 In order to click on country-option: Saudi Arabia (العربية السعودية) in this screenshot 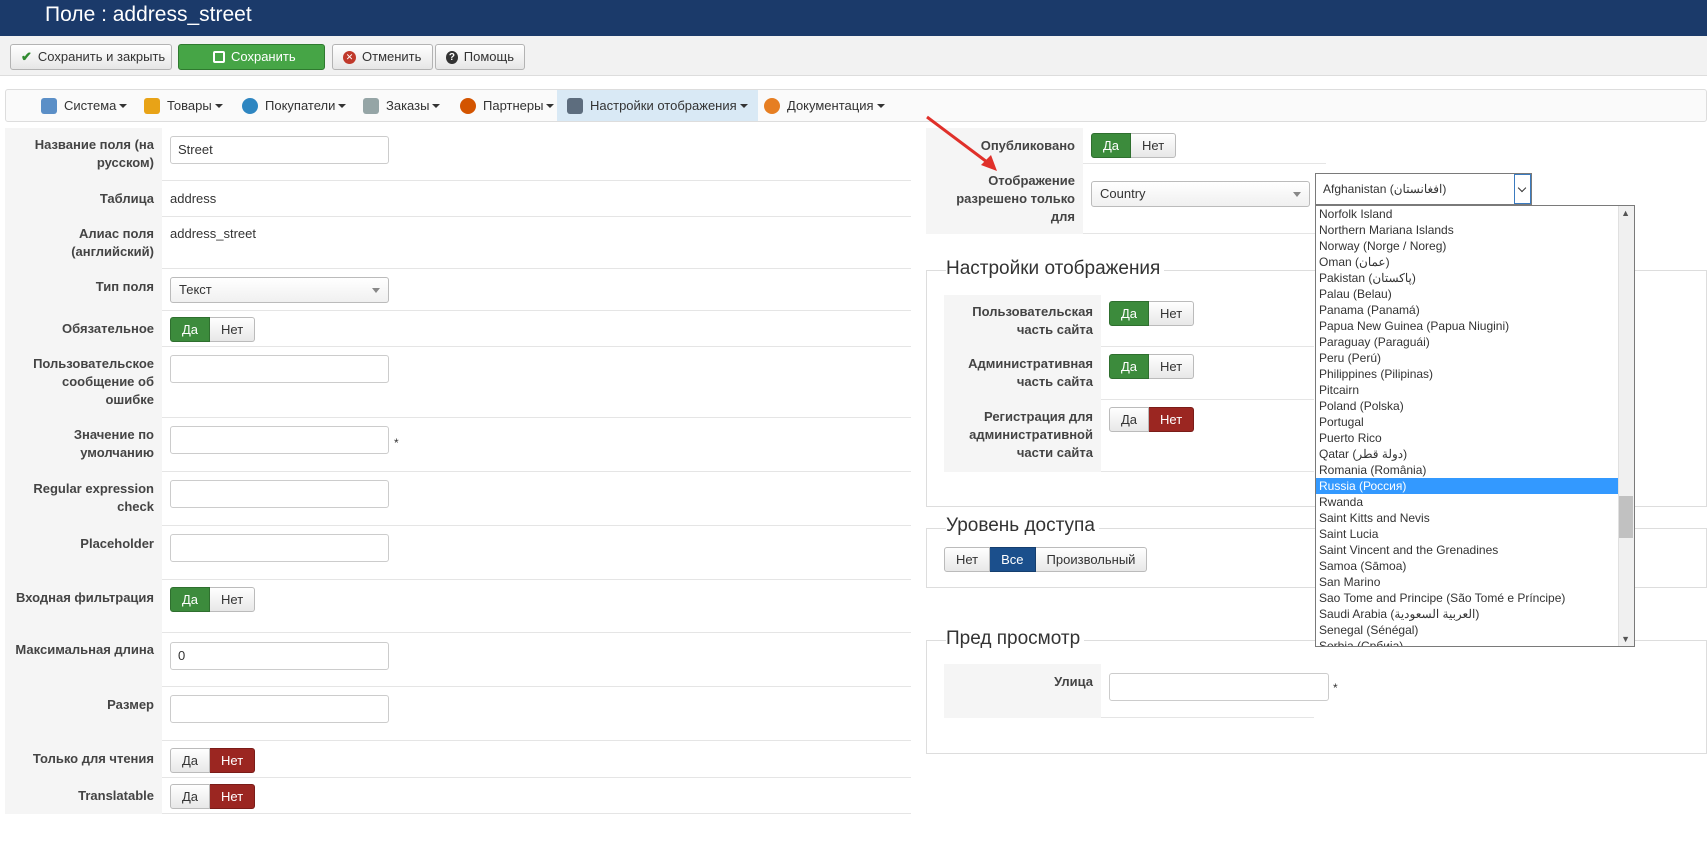, I will do `click(1475, 614)`.